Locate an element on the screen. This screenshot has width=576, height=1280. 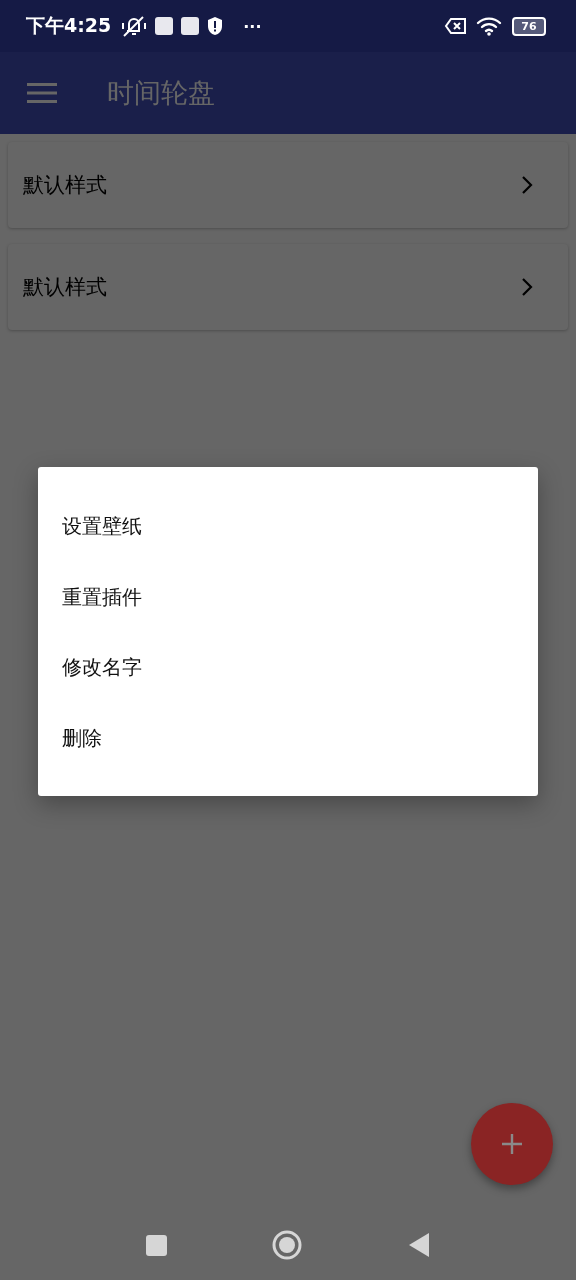
menu-item: 修改名字 is located at coordinates (288, 667).